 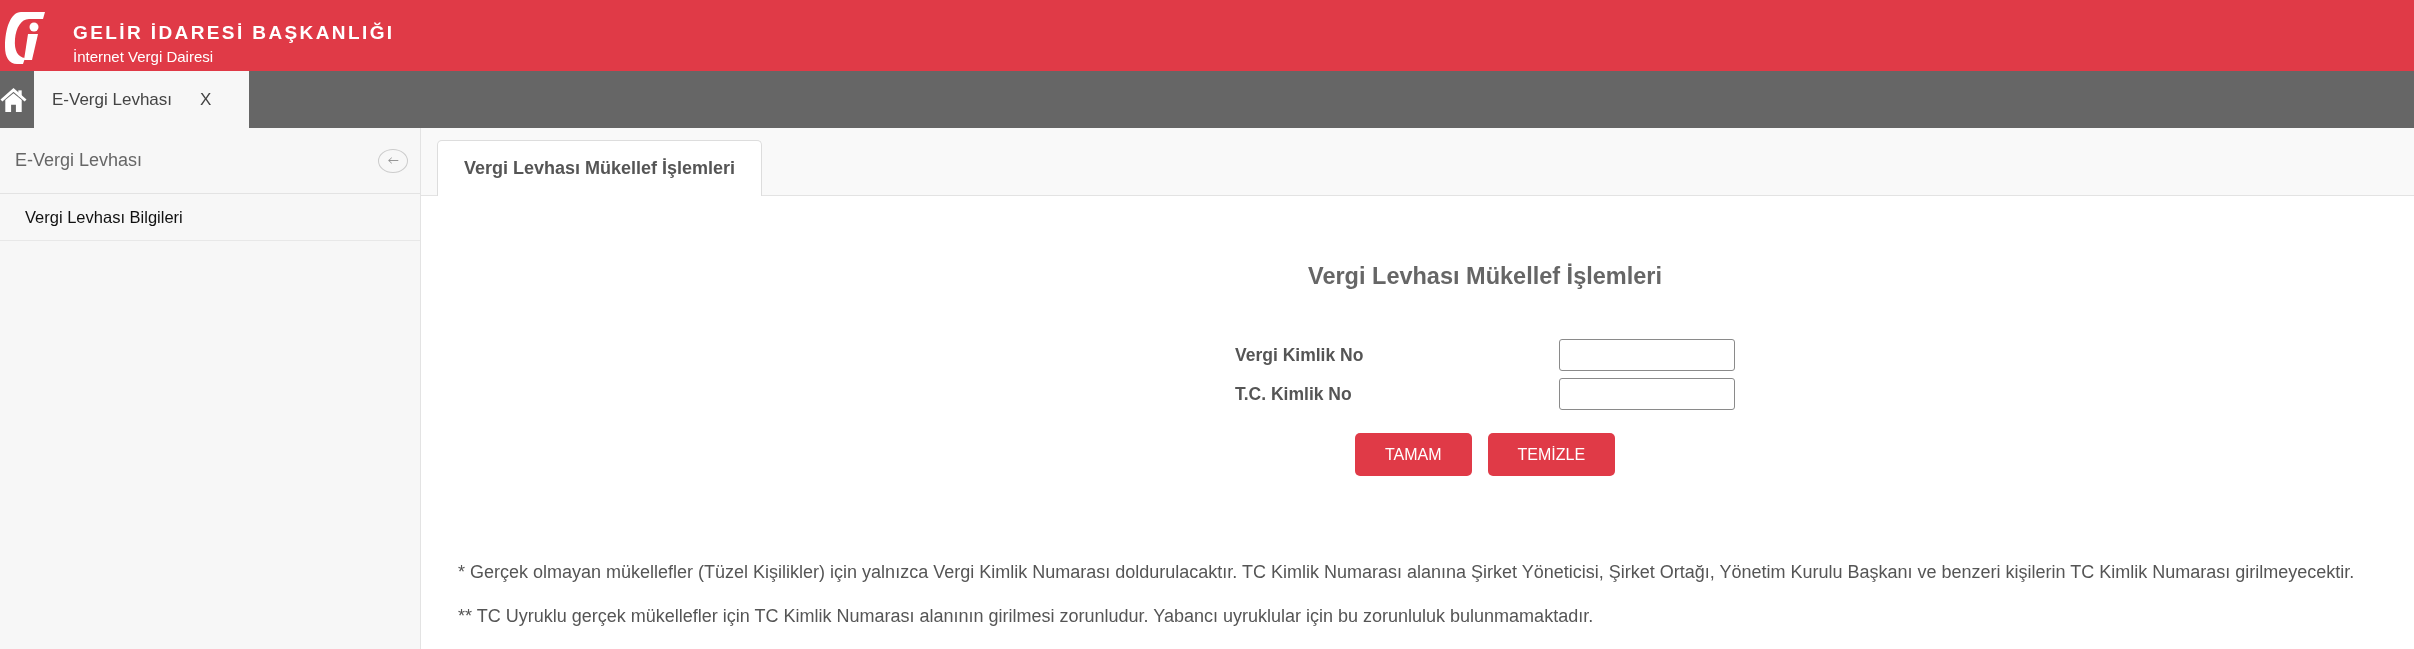 I want to click on clear-button: TEMİZLE, so click(x=1551, y=454).